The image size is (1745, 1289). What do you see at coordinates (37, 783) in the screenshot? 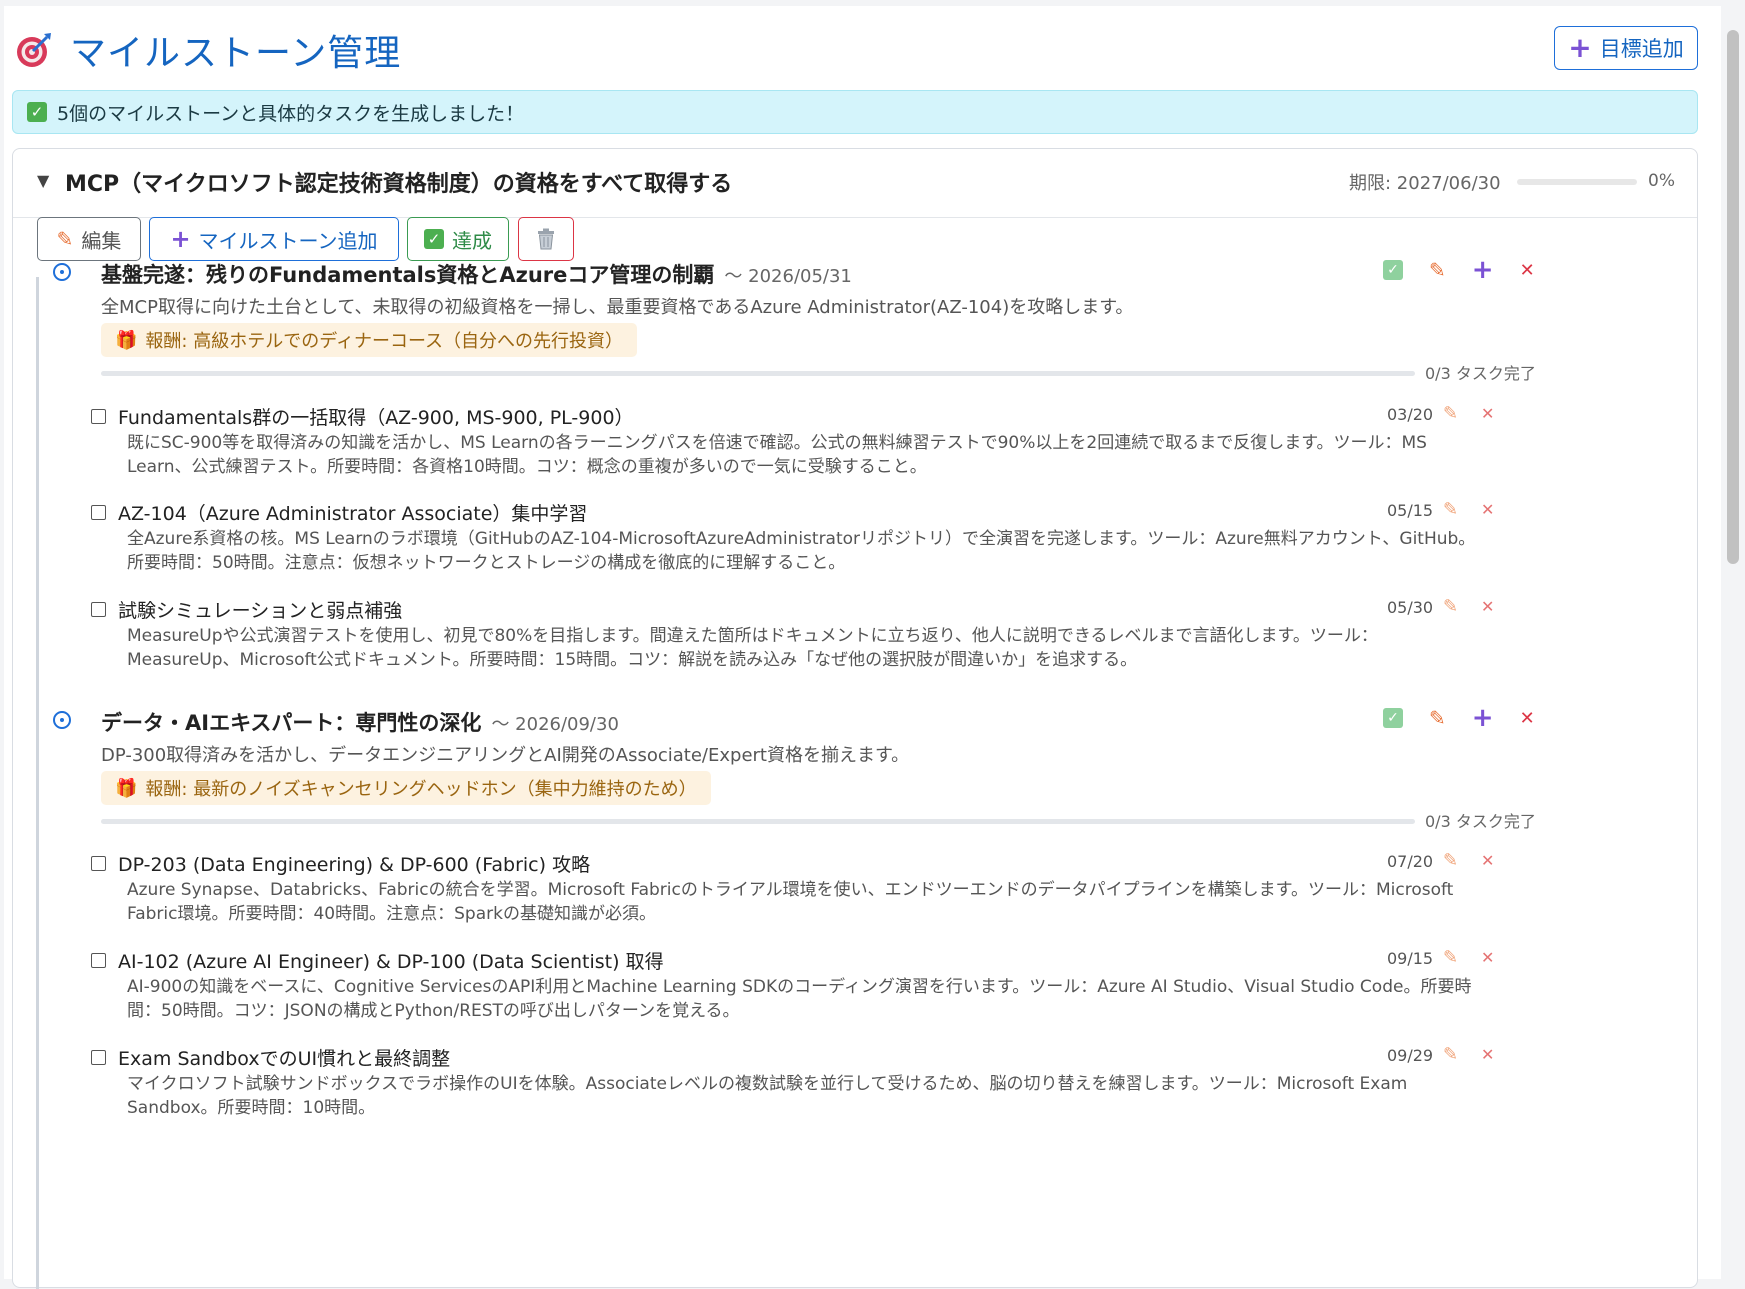
I see `milestone-timeline-line` at bounding box center [37, 783].